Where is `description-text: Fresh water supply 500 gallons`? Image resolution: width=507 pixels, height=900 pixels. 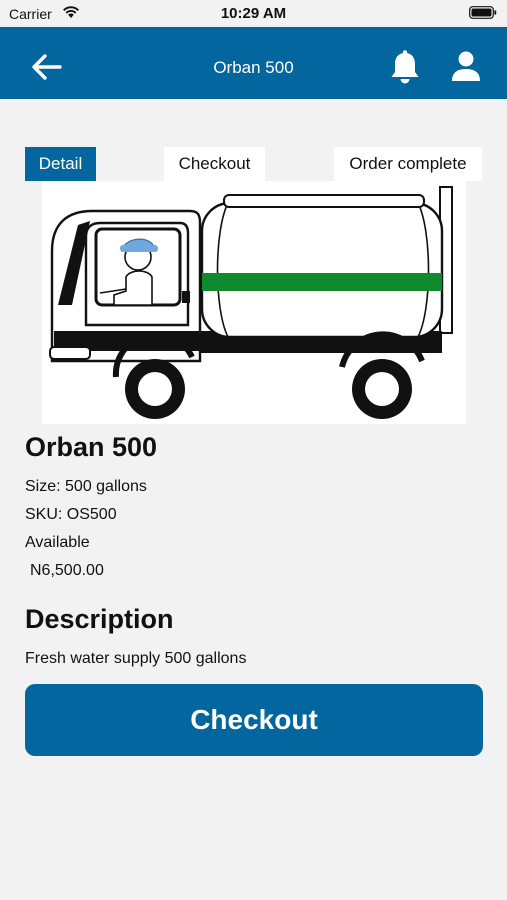
description-text: Fresh water supply 500 gallons is located at coordinates (136, 658).